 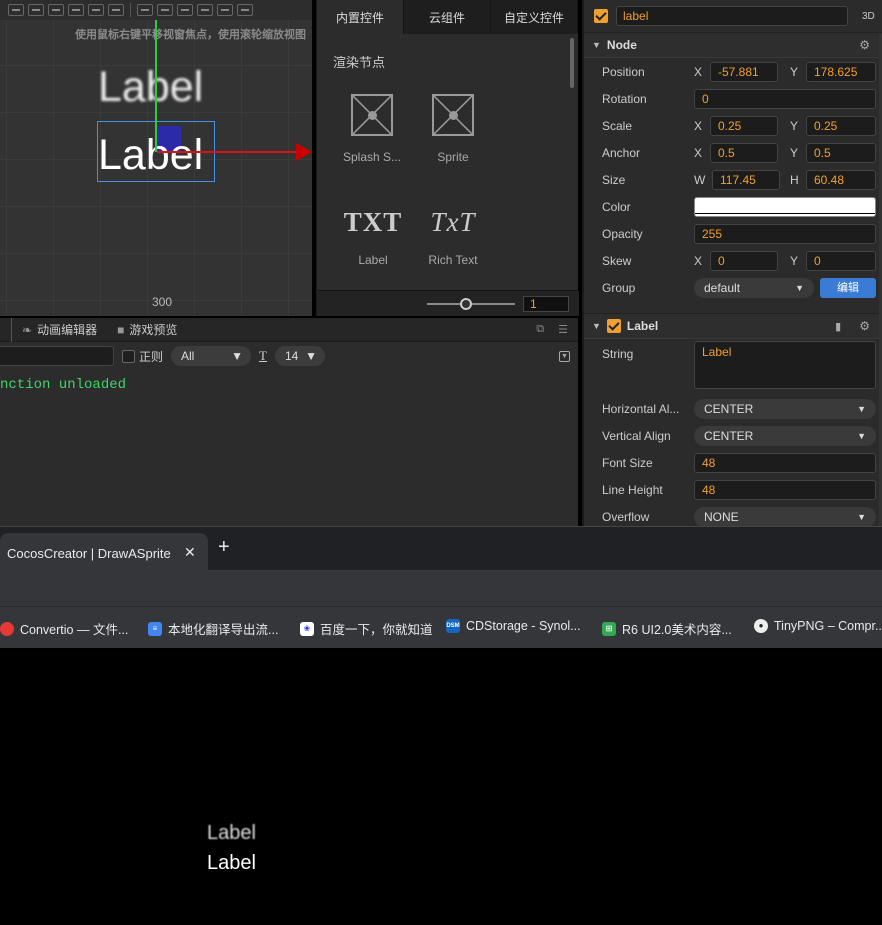 I want to click on menu-icon: ☰, so click(x=563, y=329).